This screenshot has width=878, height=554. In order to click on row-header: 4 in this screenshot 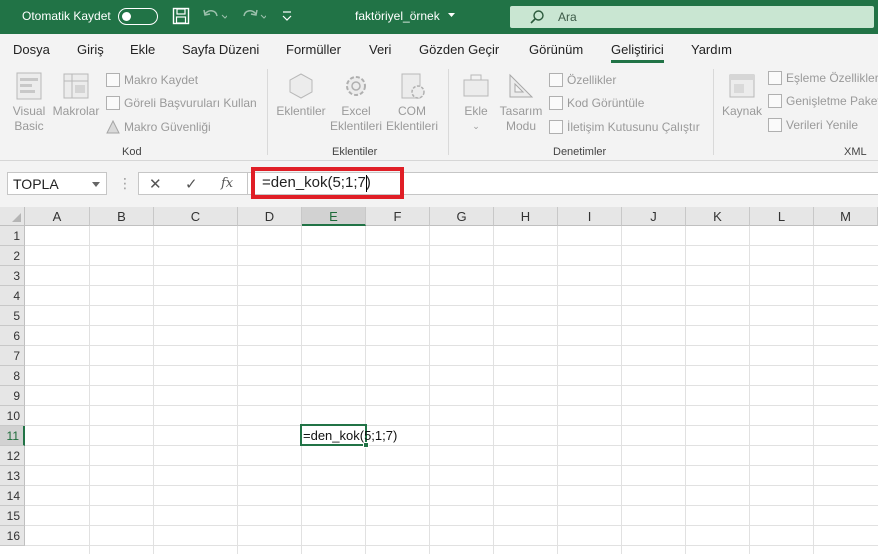, I will do `click(12, 296)`.